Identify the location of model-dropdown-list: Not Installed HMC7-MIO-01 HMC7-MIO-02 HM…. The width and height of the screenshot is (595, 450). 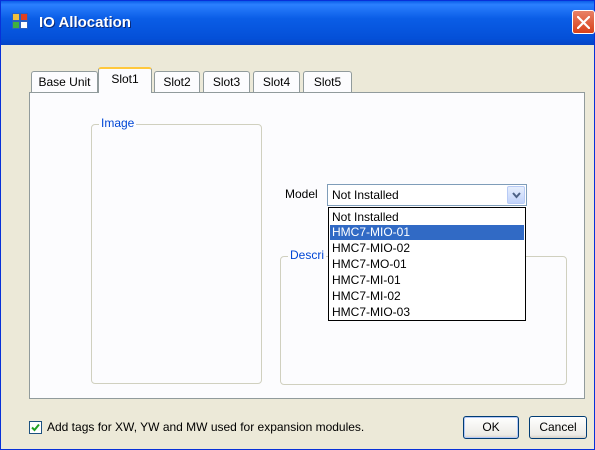
(427, 264).